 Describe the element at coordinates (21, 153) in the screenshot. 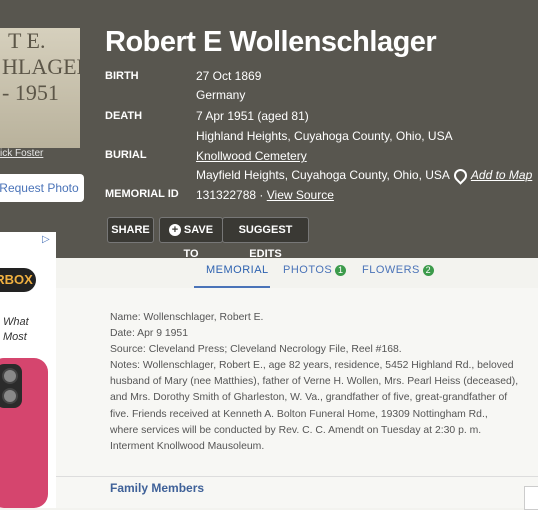

I see `photo-credit-link: ick Foster` at that location.